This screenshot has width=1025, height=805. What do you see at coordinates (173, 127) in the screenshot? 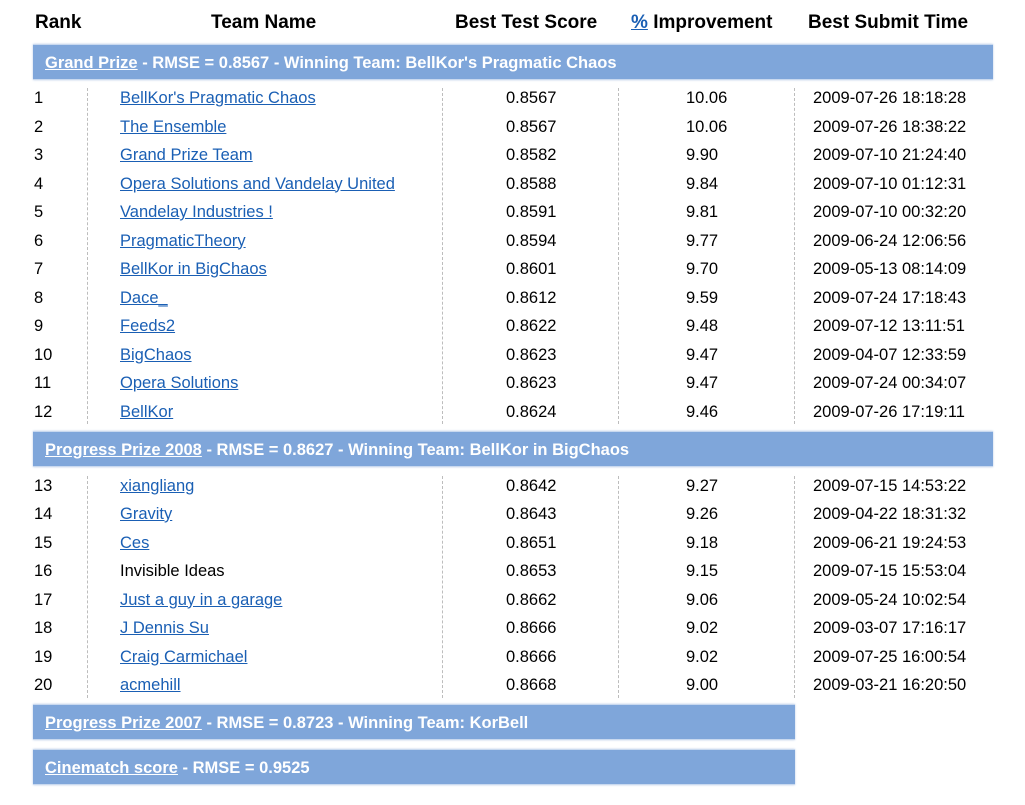
I see `team-name-link: The Ensemble` at bounding box center [173, 127].